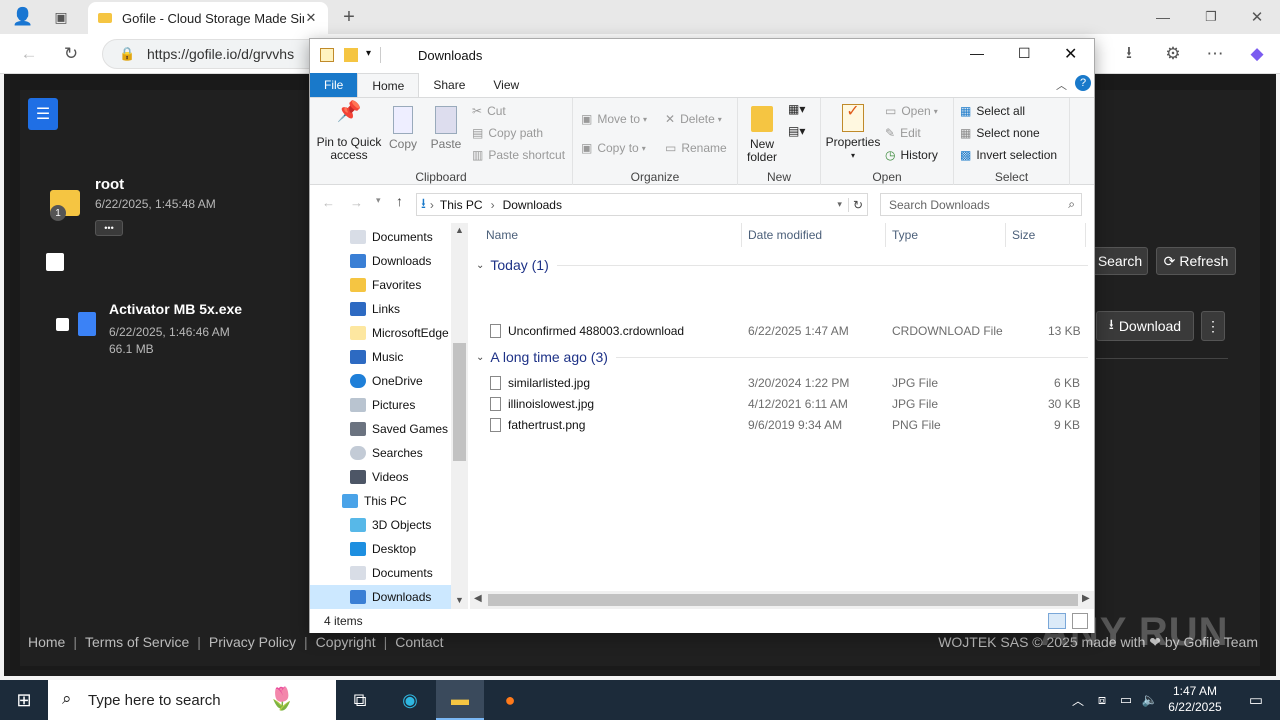  What do you see at coordinates (510, 700) in the screenshot?
I see `firefox-icon: ●` at bounding box center [510, 700].